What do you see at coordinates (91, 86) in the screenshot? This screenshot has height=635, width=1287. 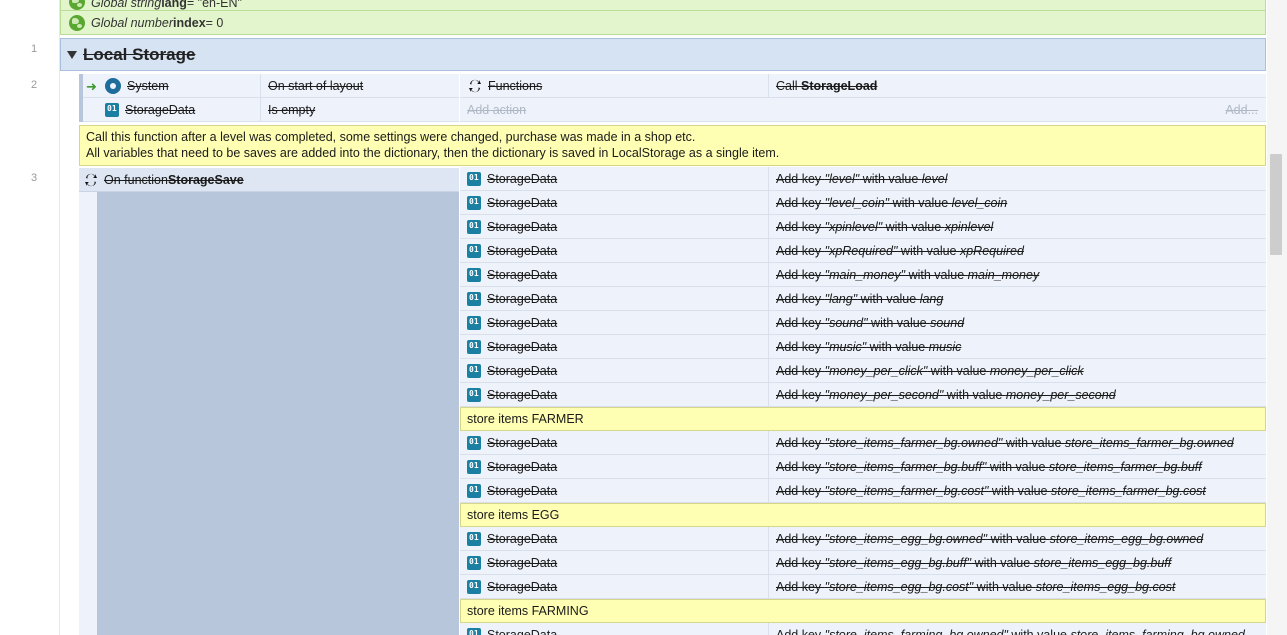 I see `trigger-arrow-icon: ➜` at bounding box center [91, 86].